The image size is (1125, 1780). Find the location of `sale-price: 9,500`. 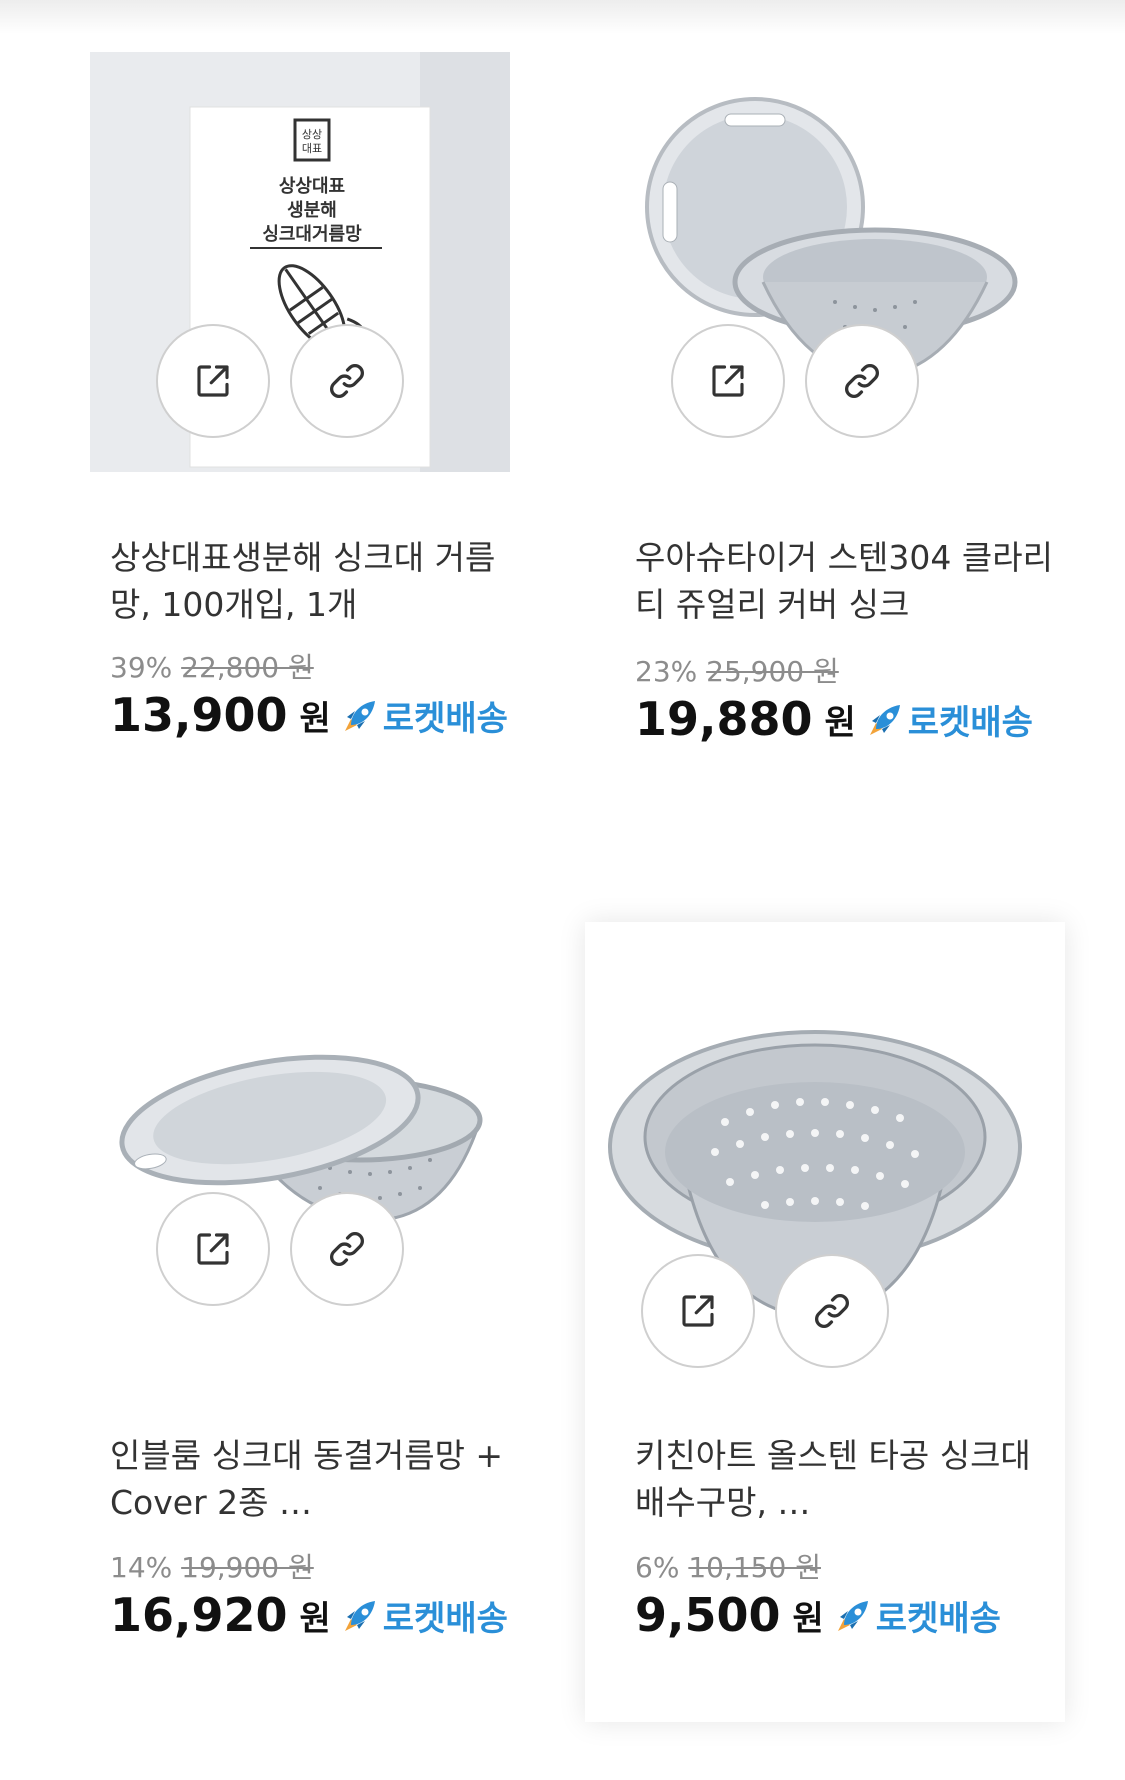

sale-price: 9,500 is located at coordinates (708, 1615).